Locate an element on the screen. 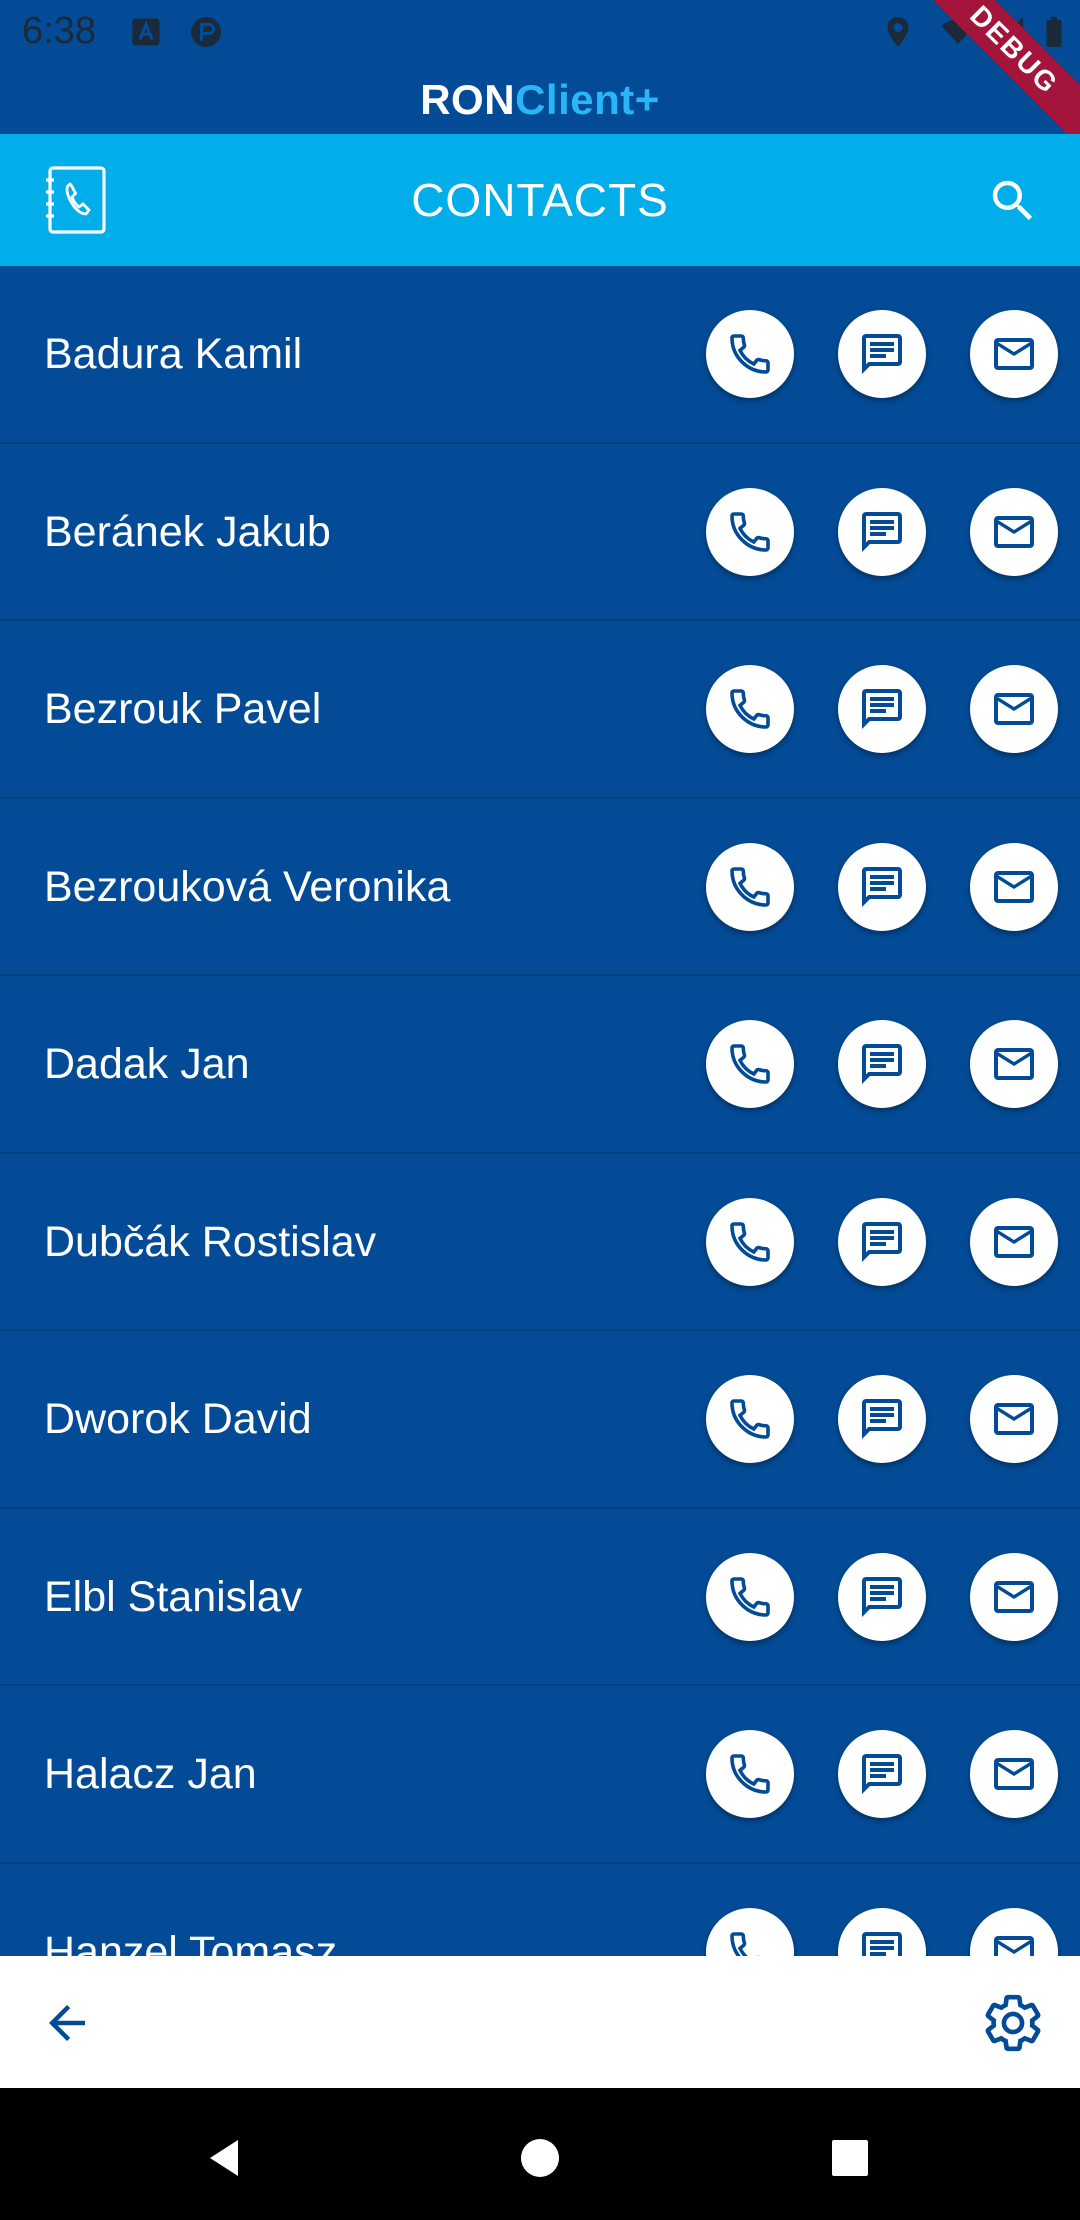 Image resolution: width=1080 pixels, height=2220 pixels. contact-row: Badura Kamil is located at coordinates (540, 355).